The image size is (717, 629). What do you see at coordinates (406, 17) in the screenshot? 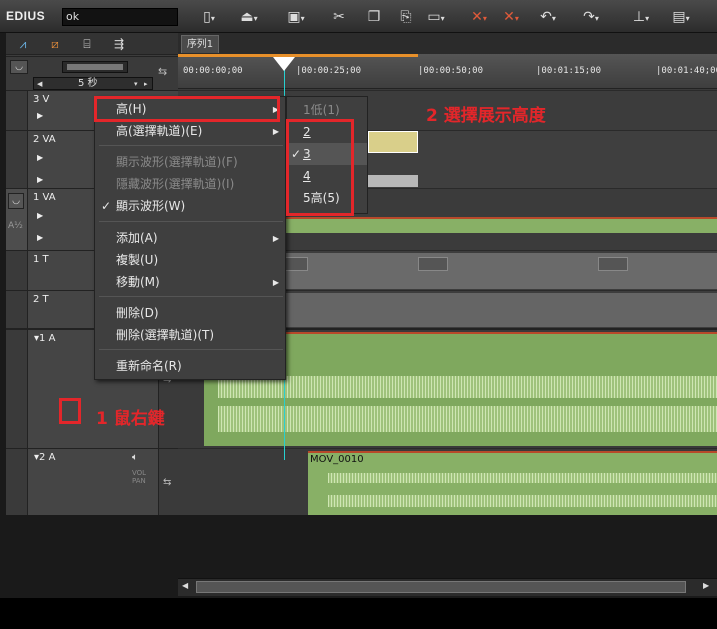
I see `paste-icon: ⎘` at bounding box center [406, 17].